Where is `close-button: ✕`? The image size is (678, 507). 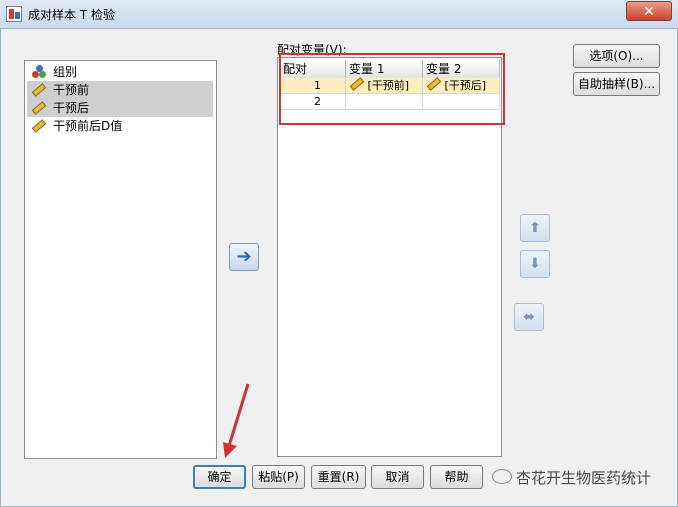
close-button: ✕ is located at coordinates (649, 11).